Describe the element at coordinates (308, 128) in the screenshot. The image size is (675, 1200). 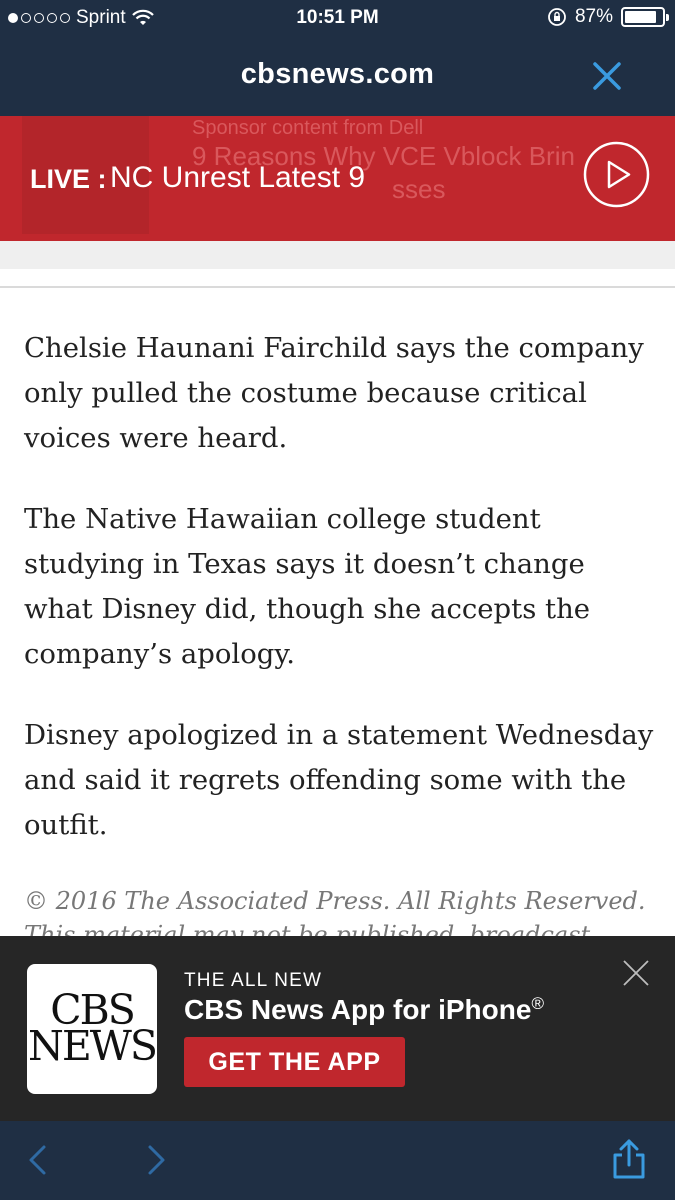
I see `sponsor-label: Sponsor content from Dell` at that location.